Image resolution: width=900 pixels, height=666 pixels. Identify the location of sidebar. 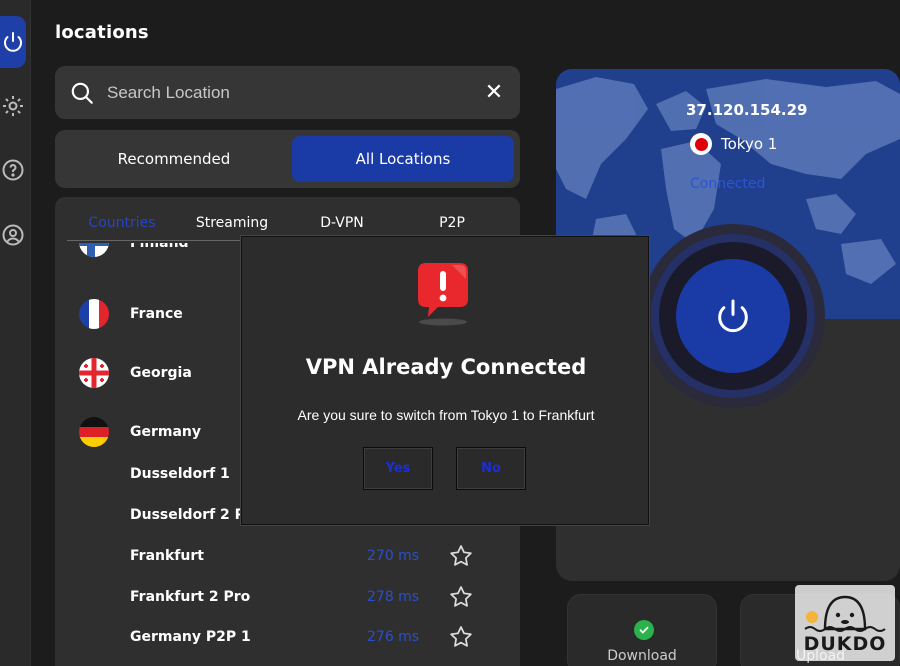
(15, 333).